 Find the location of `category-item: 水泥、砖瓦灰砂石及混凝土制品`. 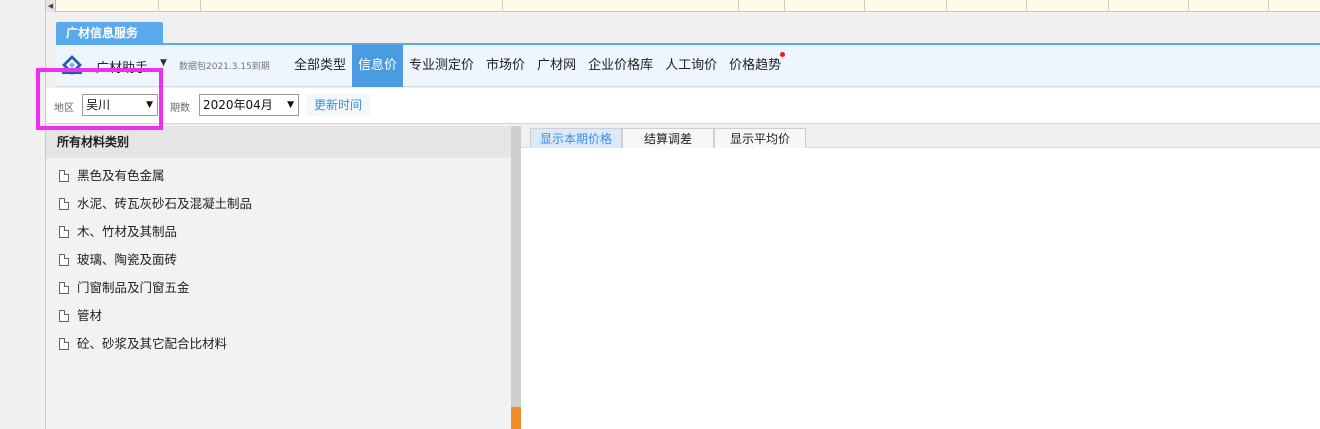

category-item: 水泥、砖瓦灰砂石及混凝土制品 is located at coordinates (278, 204).